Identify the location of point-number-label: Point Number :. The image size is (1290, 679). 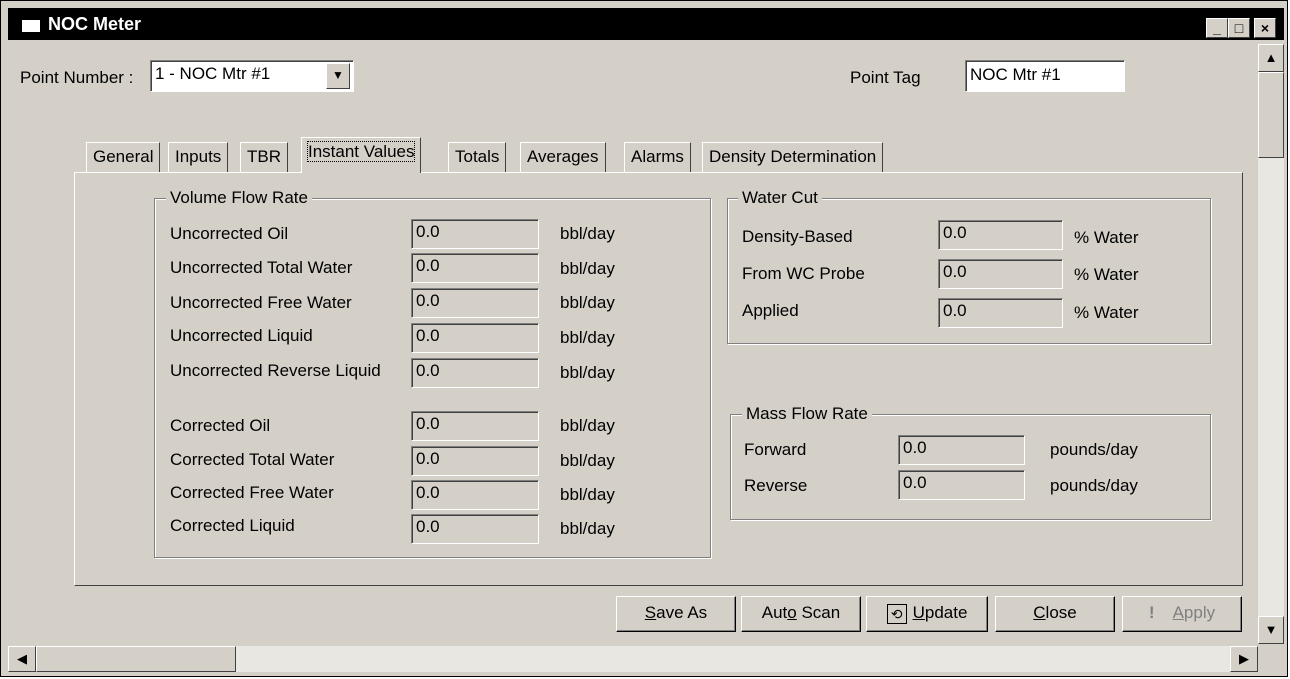
(77, 77).